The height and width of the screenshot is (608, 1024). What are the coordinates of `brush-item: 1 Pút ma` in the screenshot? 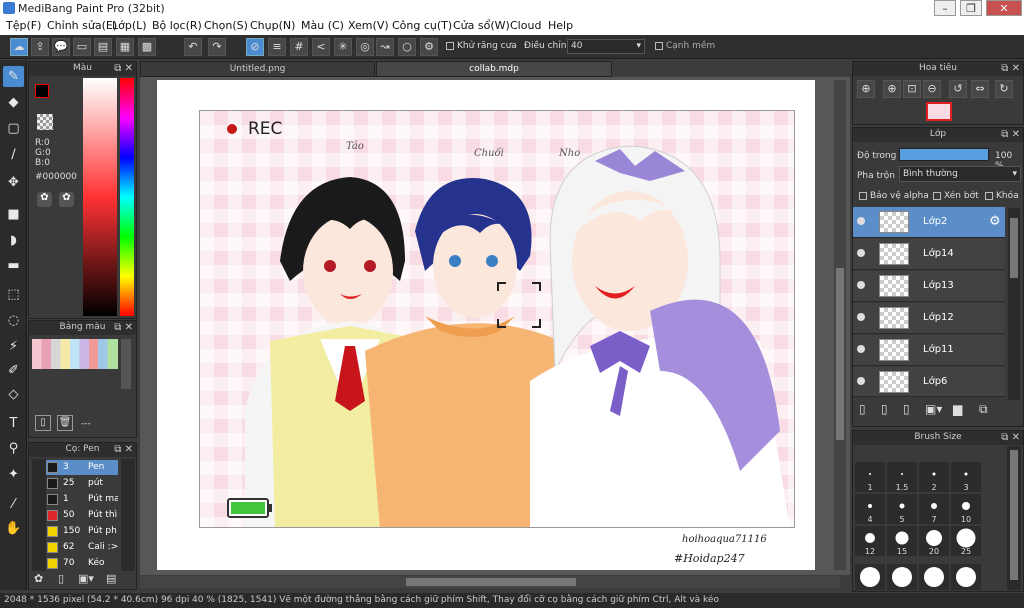 It's located at (82, 499).